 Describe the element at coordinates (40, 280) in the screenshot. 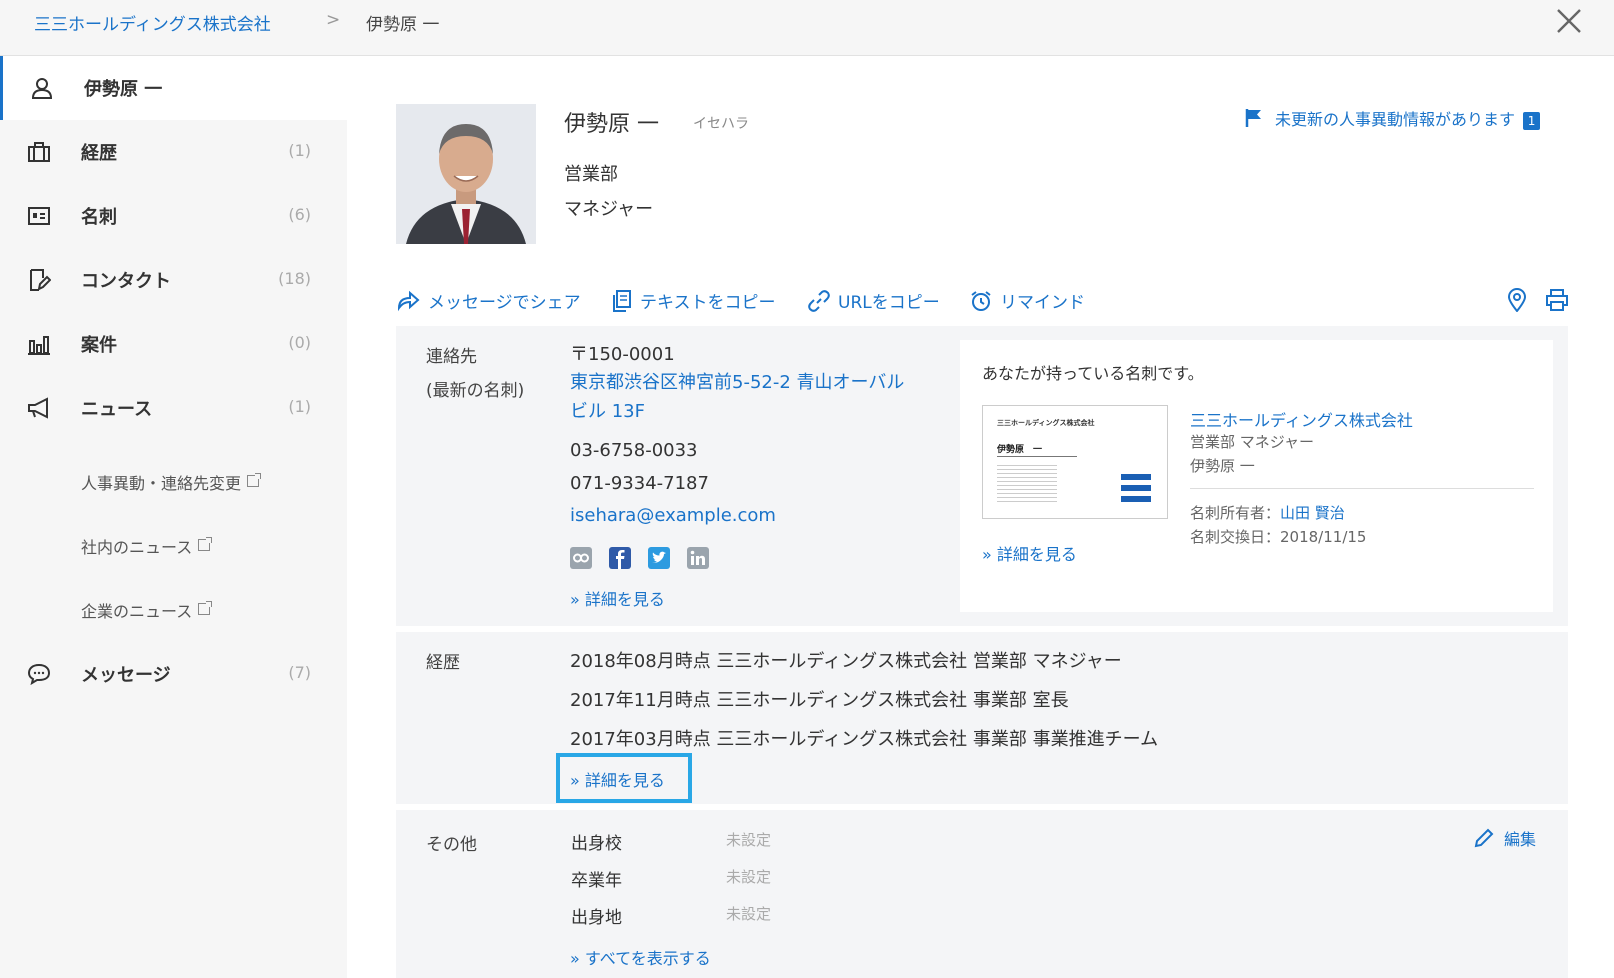

I see `contact-note-icon` at that location.